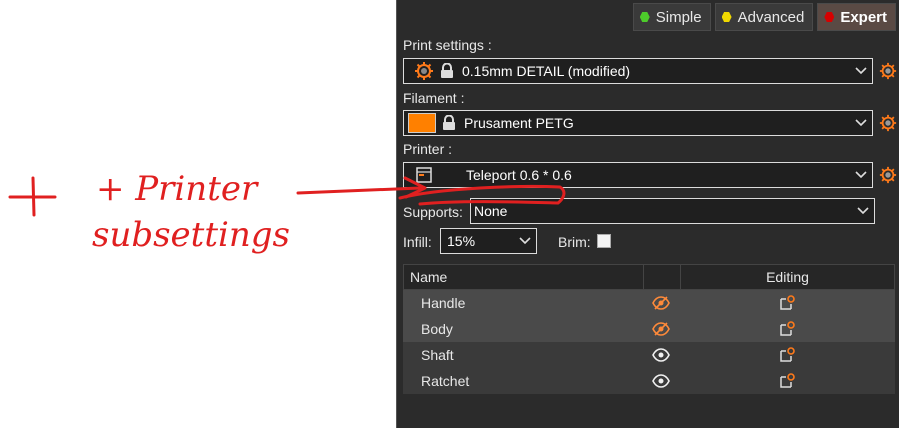 Image resolution: width=899 pixels, height=428 pixels. I want to click on simple-mode-icon, so click(644, 17).